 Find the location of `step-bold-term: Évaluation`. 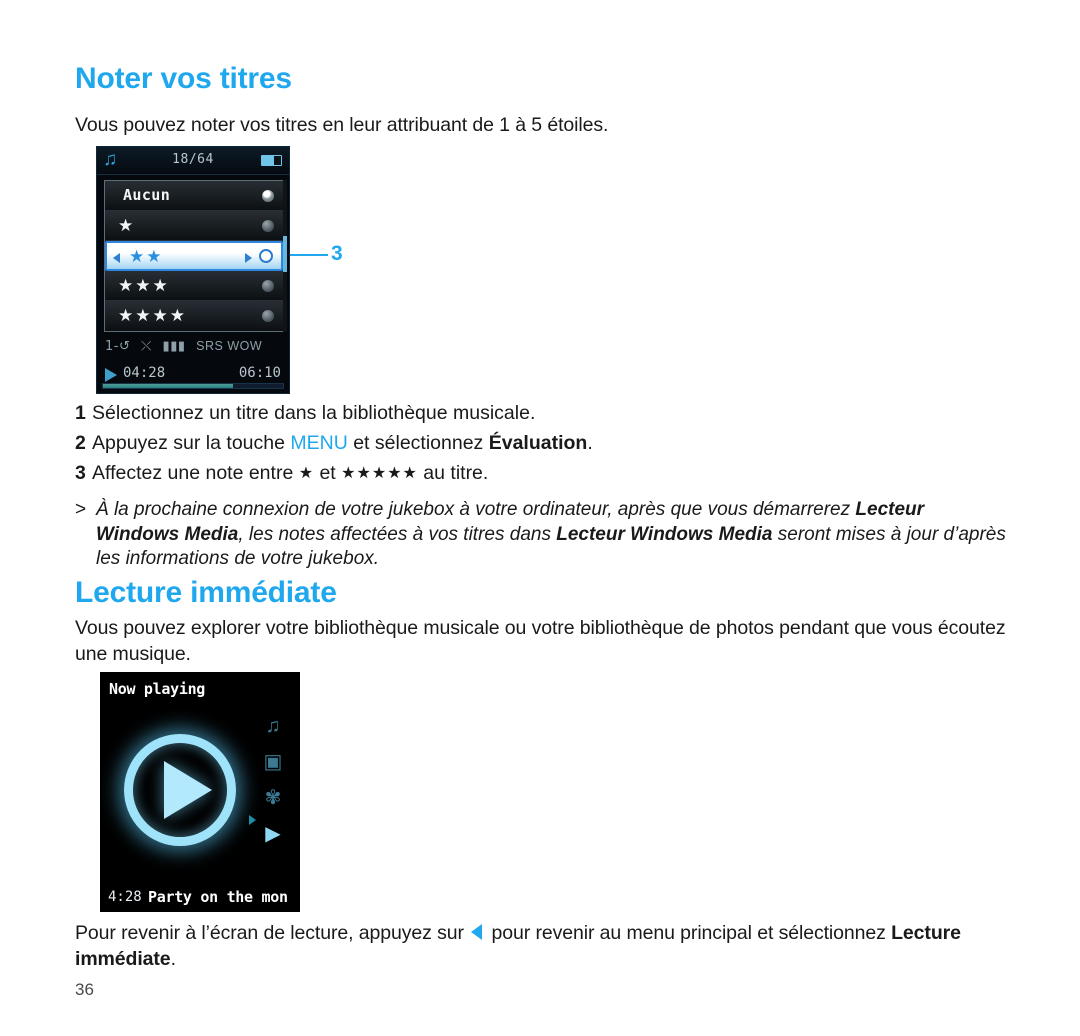

step-bold-term: Évaluation is located at coordinates (538, 443).